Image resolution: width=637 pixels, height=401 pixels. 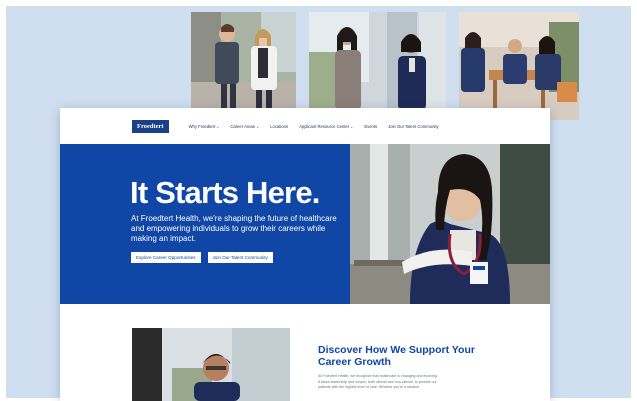 I want to click on photo-two-nurses-walking, so click(x=243, y=61).